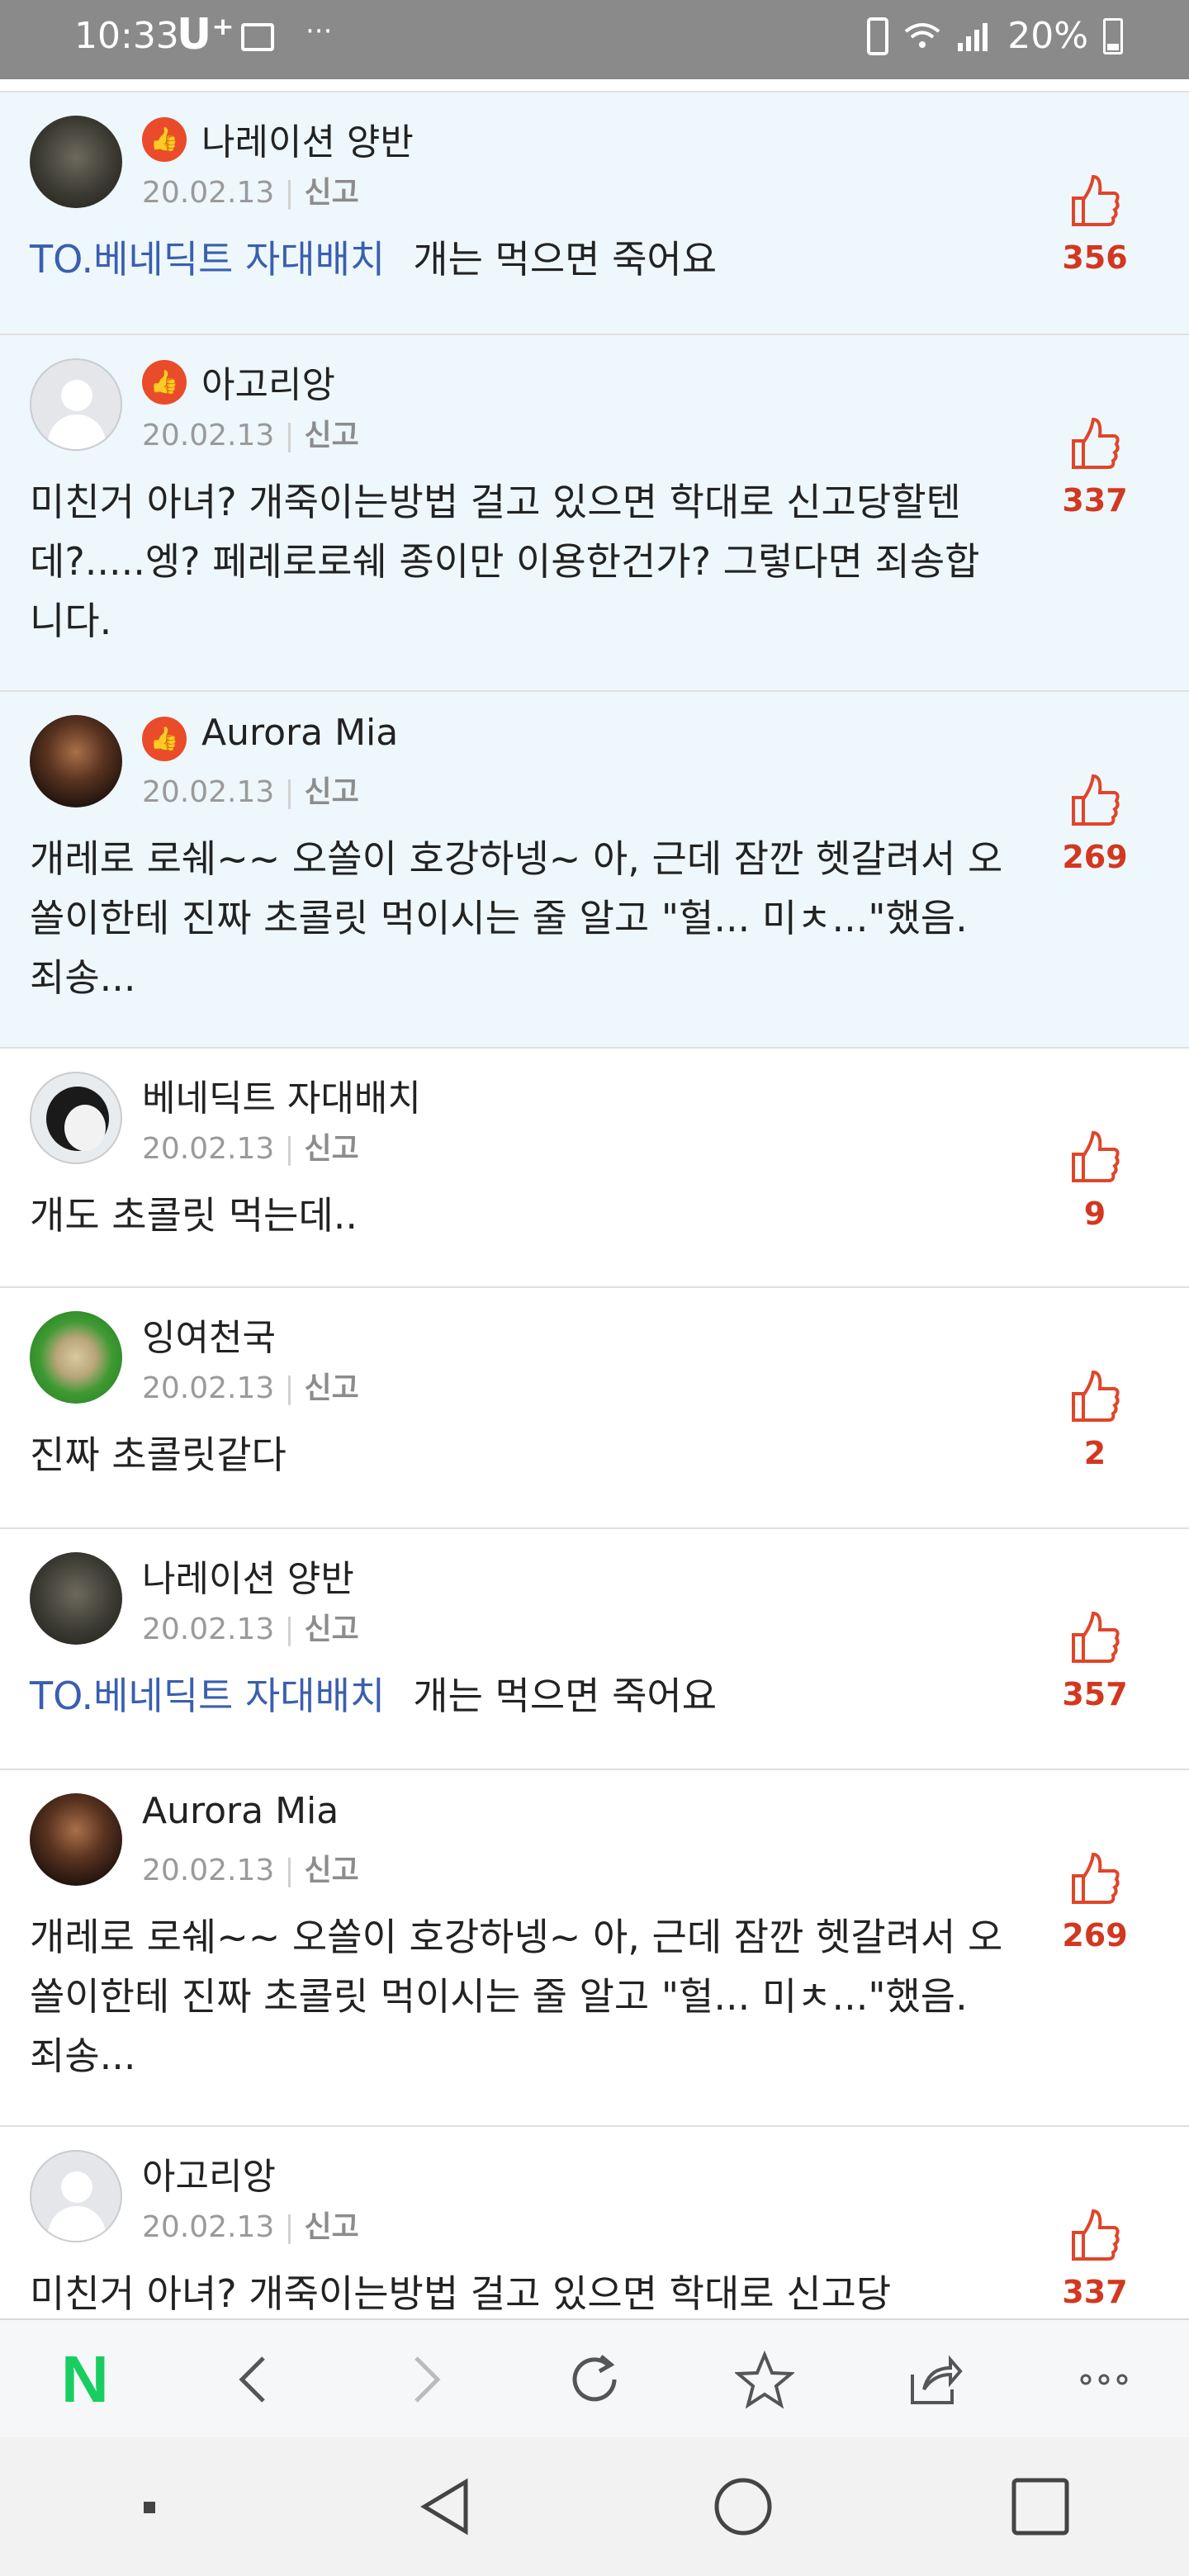 This screenshot has height=2576, width=1189. I want to click on battery-percent: 20%, so click(1047, 36).